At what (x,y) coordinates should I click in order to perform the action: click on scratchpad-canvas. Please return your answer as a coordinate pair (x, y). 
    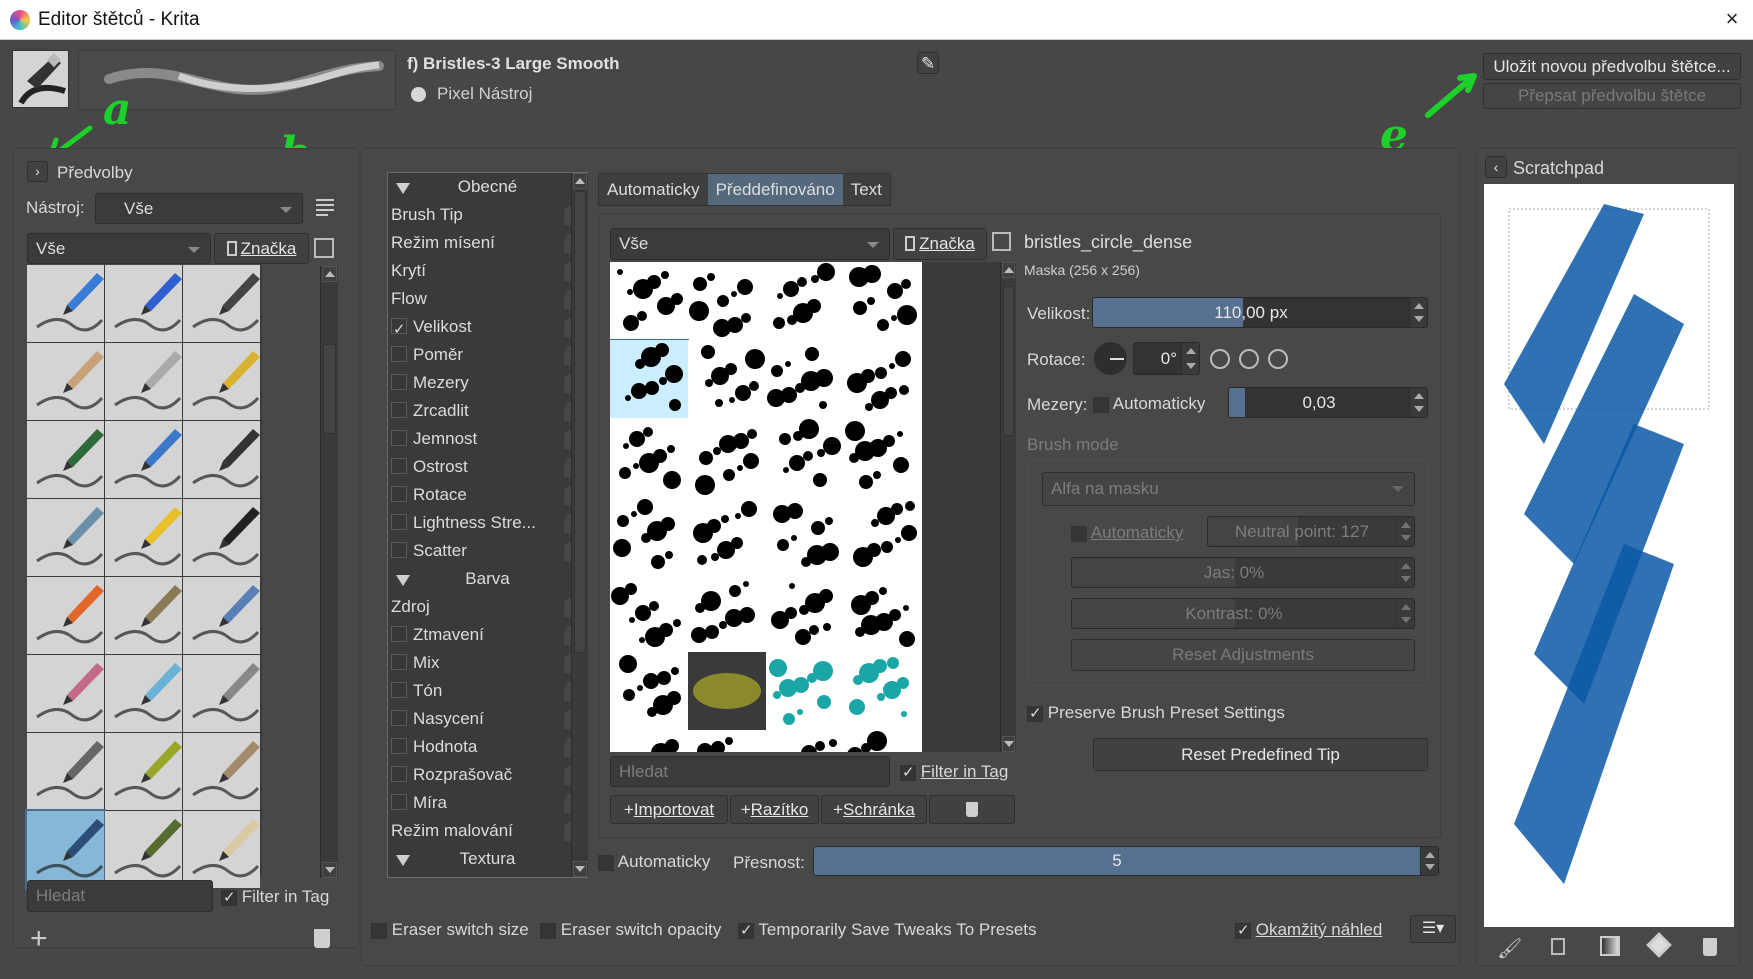
    Looking at the image, I should click on (1609, 555).